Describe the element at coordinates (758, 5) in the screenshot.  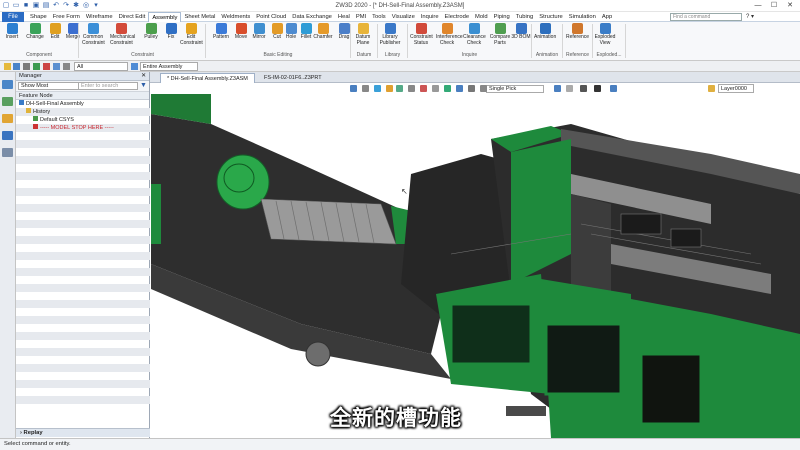
I see `minimize-icon: —` at that location.